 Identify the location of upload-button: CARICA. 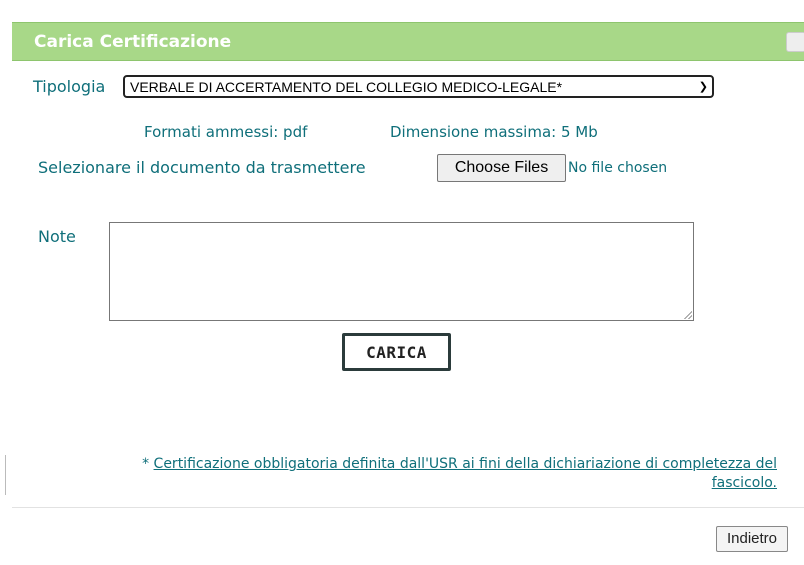
(396, 352).